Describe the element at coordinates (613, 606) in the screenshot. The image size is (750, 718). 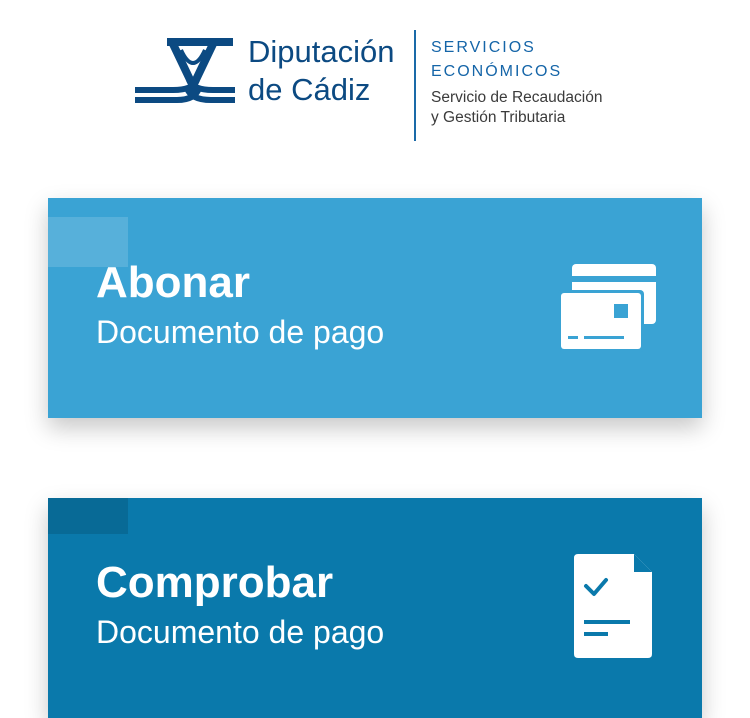
I see `document-check-icon` at that location.